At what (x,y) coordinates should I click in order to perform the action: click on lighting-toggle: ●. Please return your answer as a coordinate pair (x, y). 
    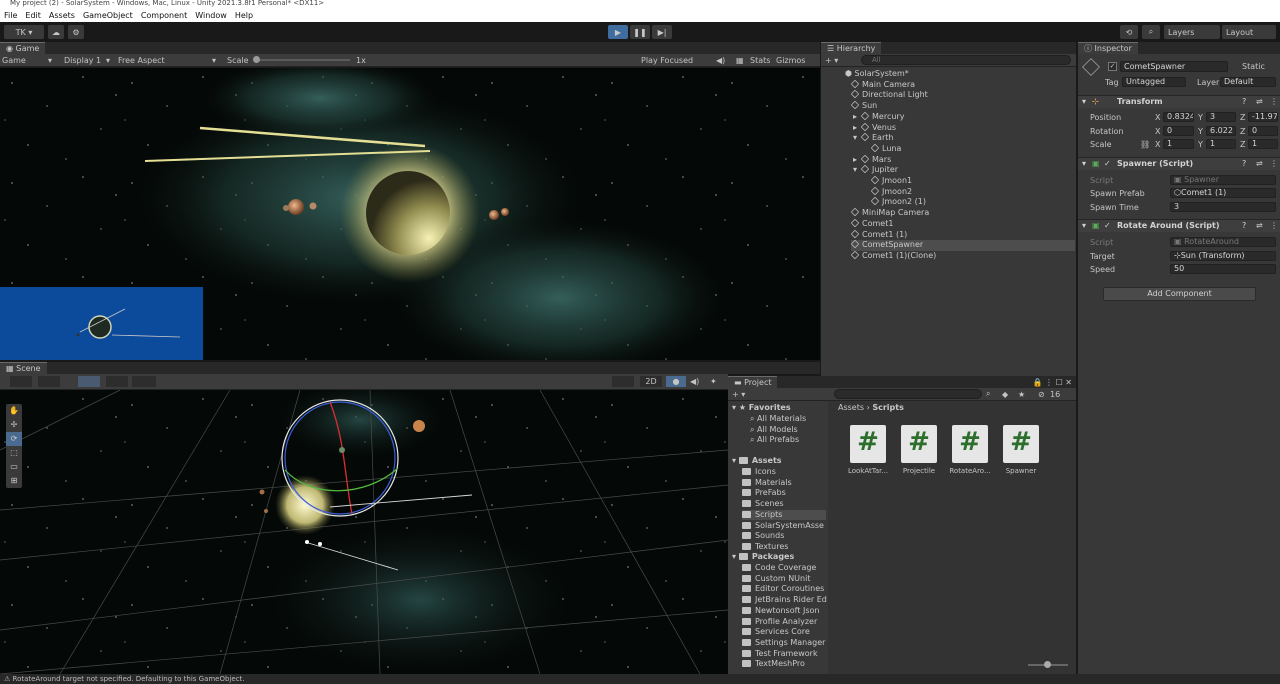
    Looking at the image, I should click on (676, 381).